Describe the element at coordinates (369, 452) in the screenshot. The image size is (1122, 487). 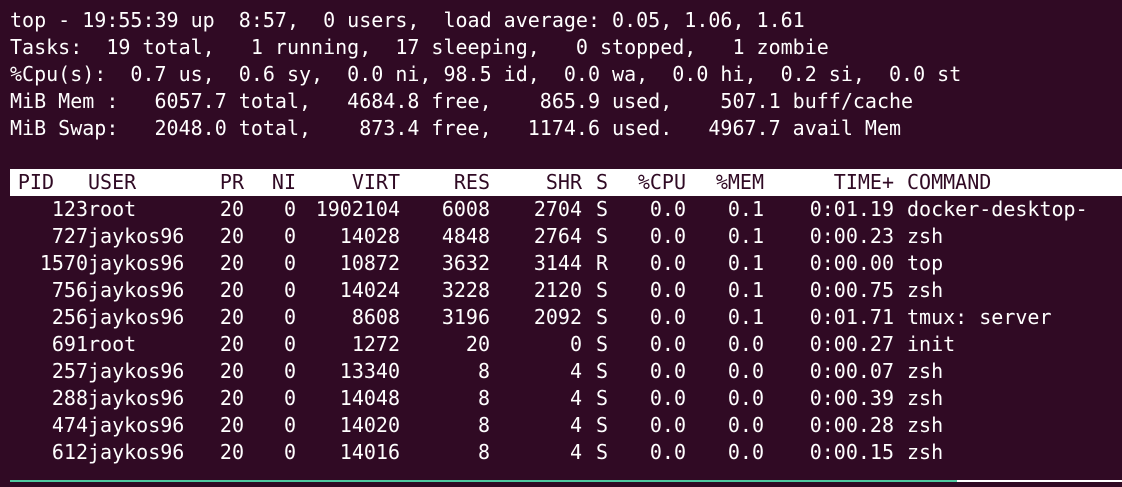
I see `row-virt: 14016` at that location.